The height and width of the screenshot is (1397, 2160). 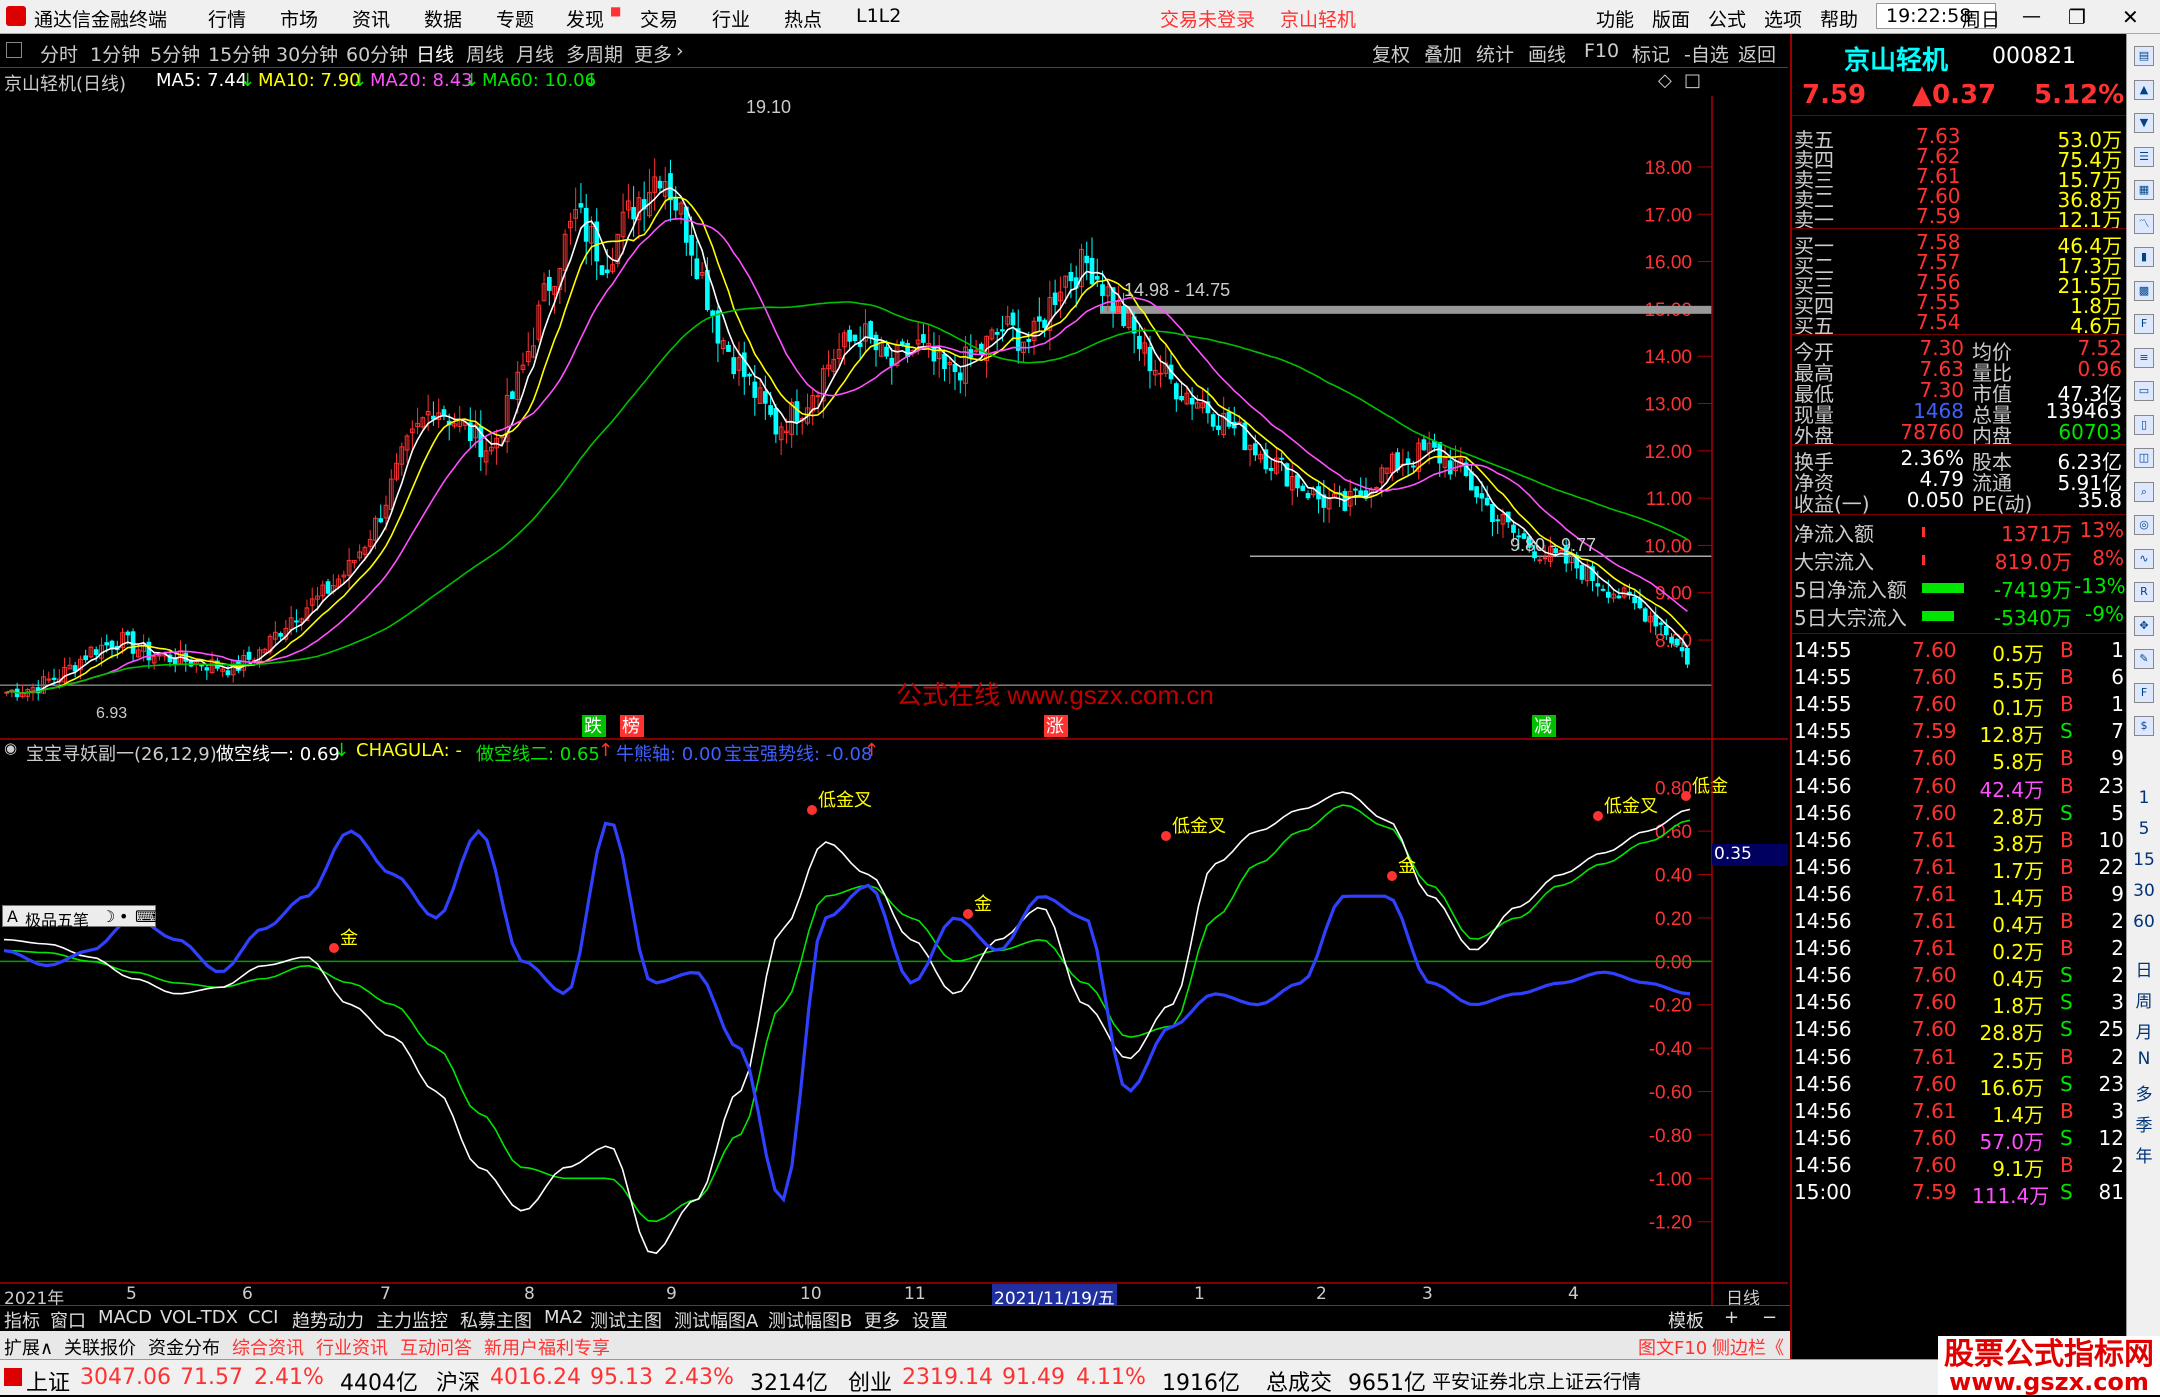 I want to click on doc-icon: ▭, so click(x=2144, y=391).